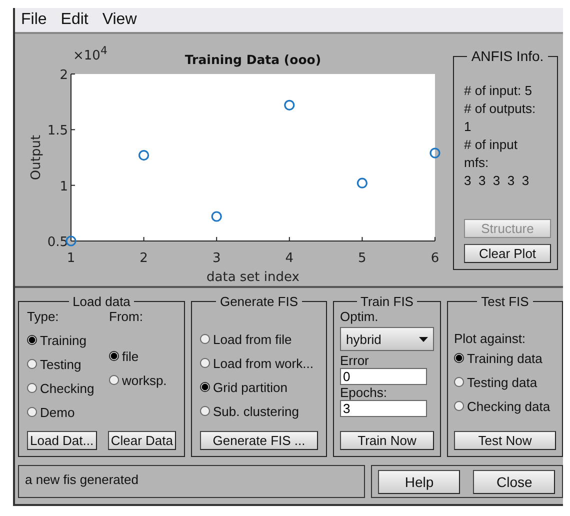 This screenshot has height=516, width=570. I want to click on tick-label: 5, so click(362, 258).